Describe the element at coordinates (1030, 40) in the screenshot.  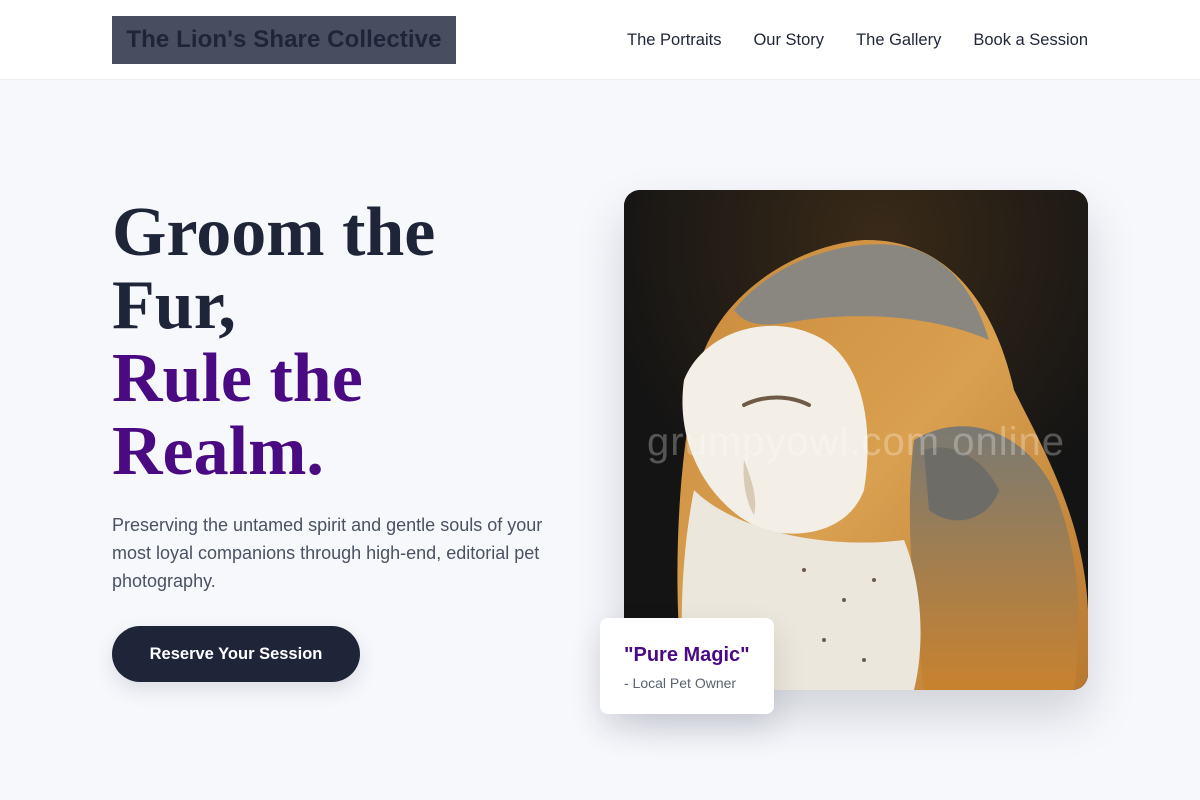
I see `nav-link-book-session: Book a Session` at that location.